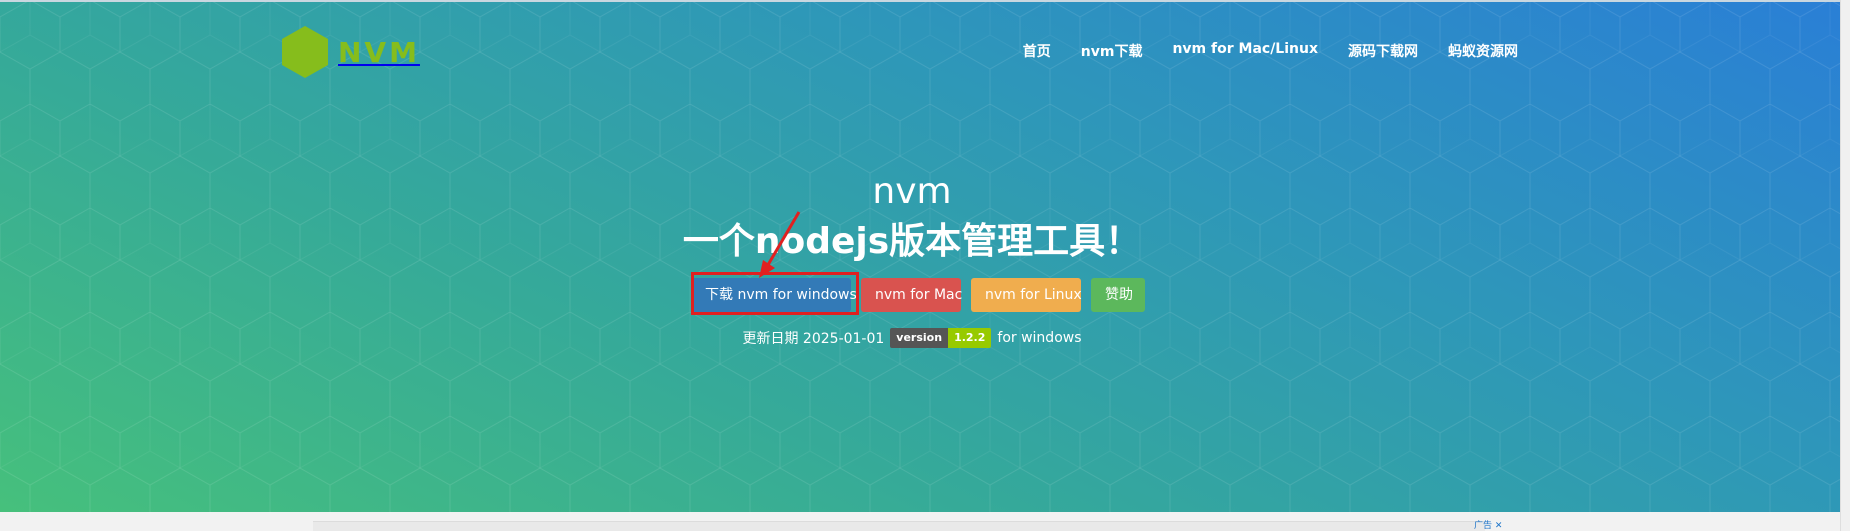 The image size is (1850, 531). I want to click on version-badge-value: 1.2.2, so click(970, 338).